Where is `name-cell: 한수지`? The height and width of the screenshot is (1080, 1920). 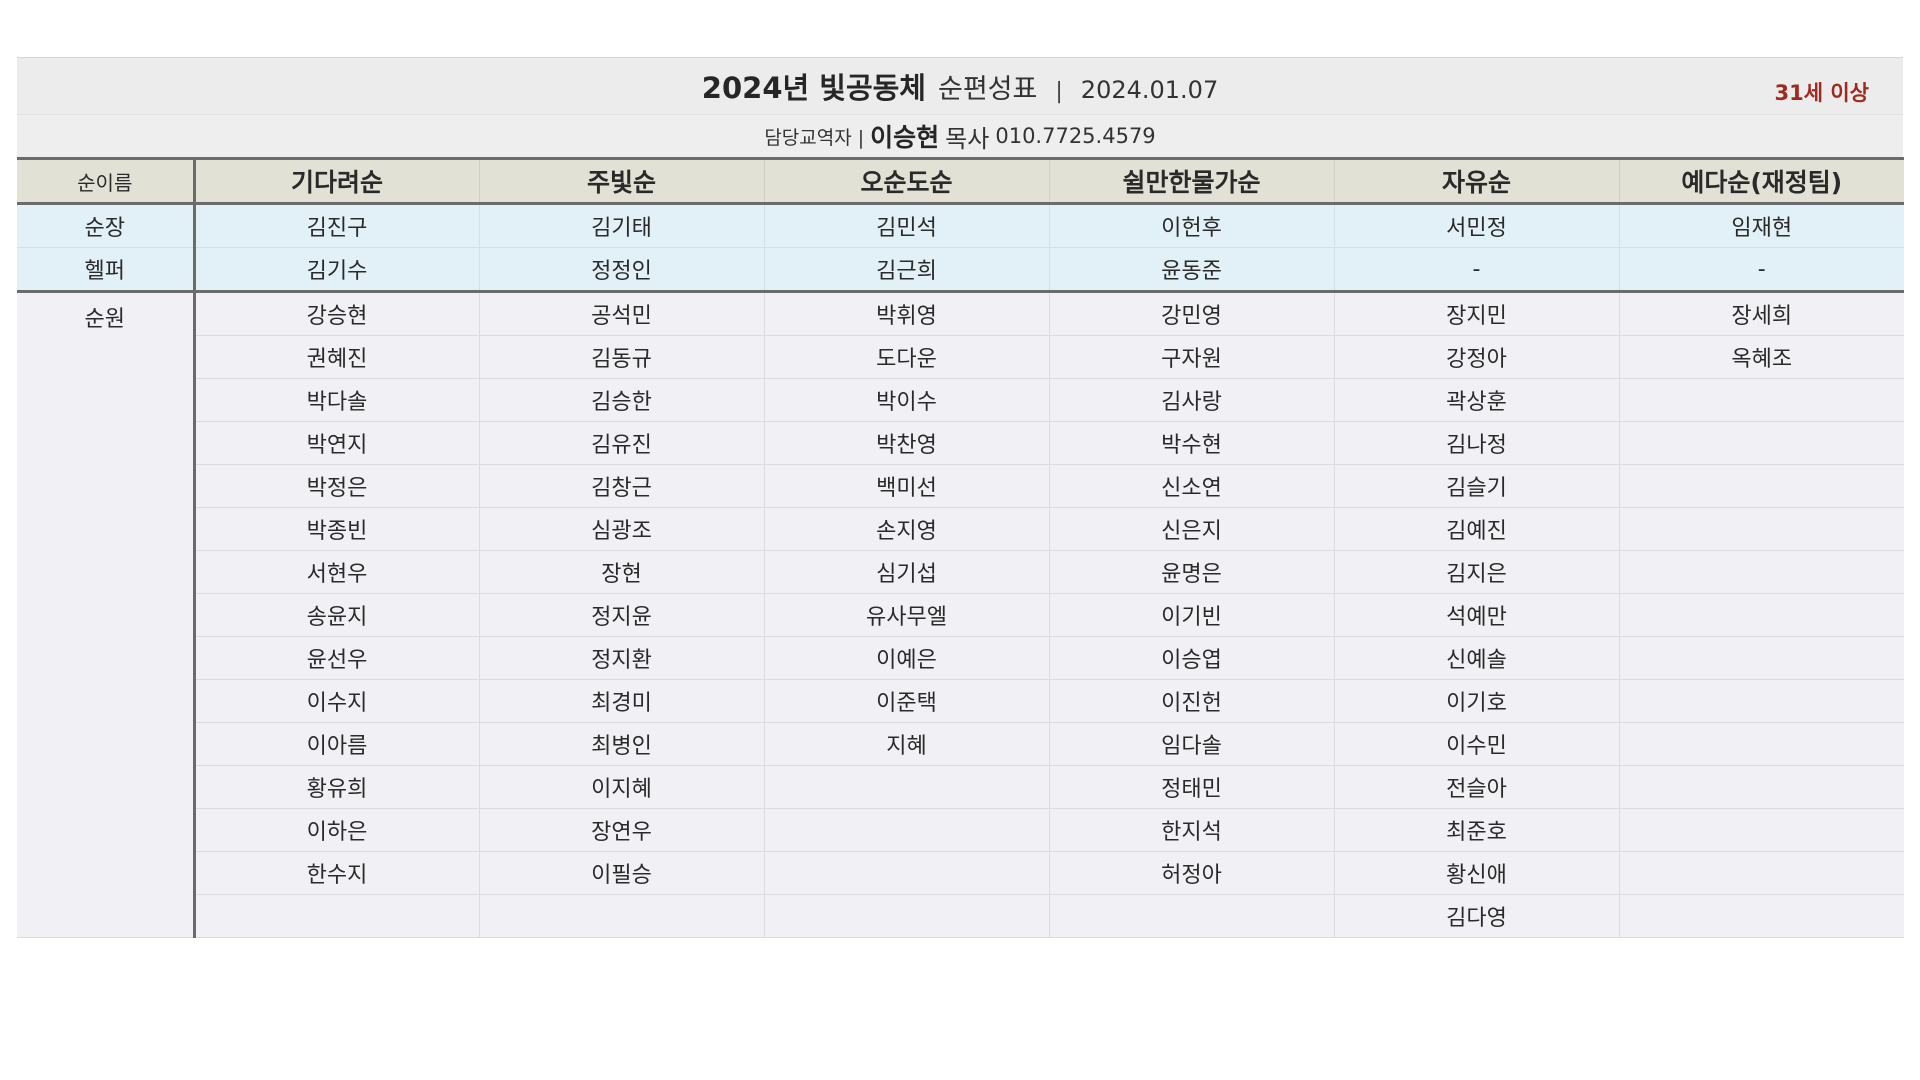
name-cell: 한수지 is located at coordinates (335, 873).